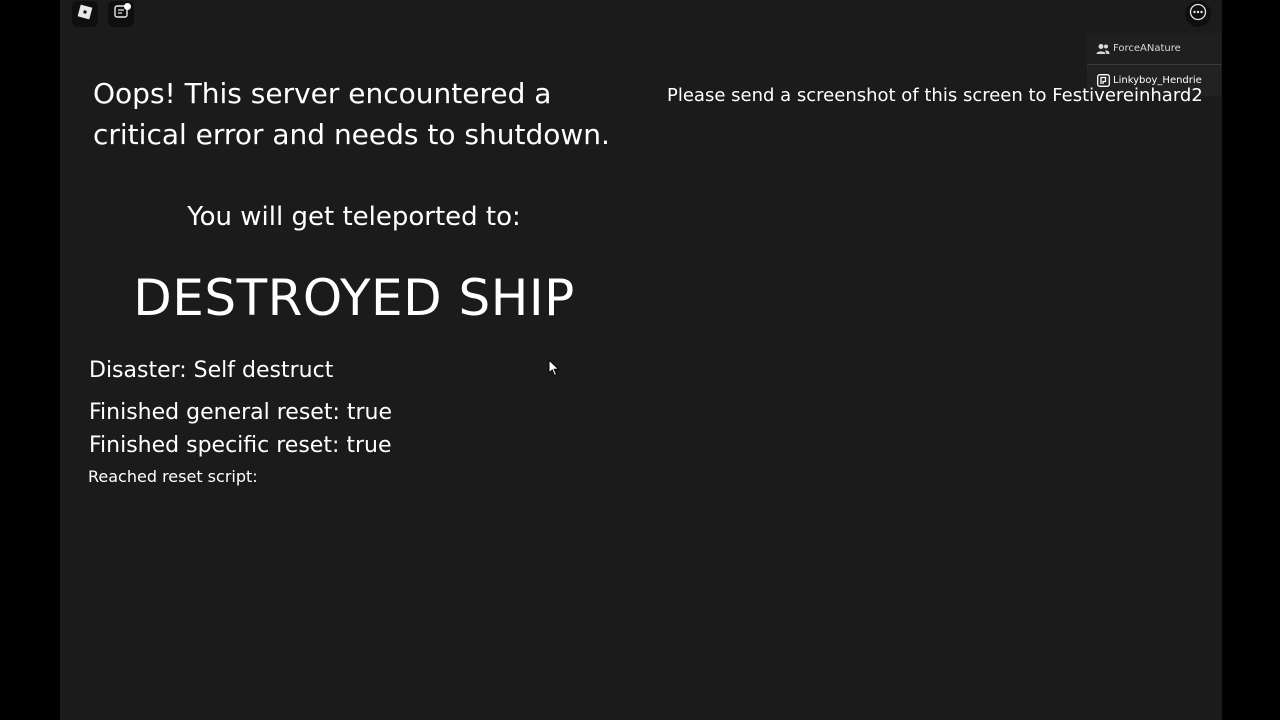 The width and height of the screenshot is (1280, 720). Describe the element at coordinates (240, 445) in the screenshot. I see `specific-reset-status: Finished specific reset: true` at that location.